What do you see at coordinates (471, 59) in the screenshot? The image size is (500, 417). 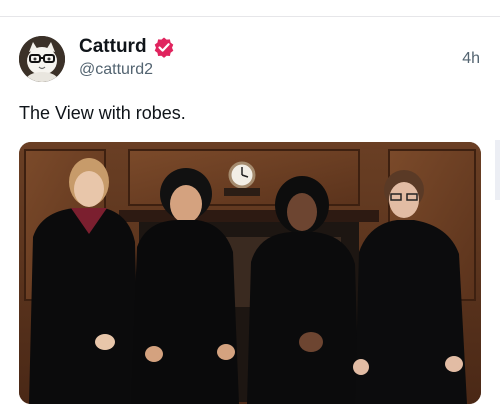 I see `post-timestamp: 4h` at bounding box center [471, 59].